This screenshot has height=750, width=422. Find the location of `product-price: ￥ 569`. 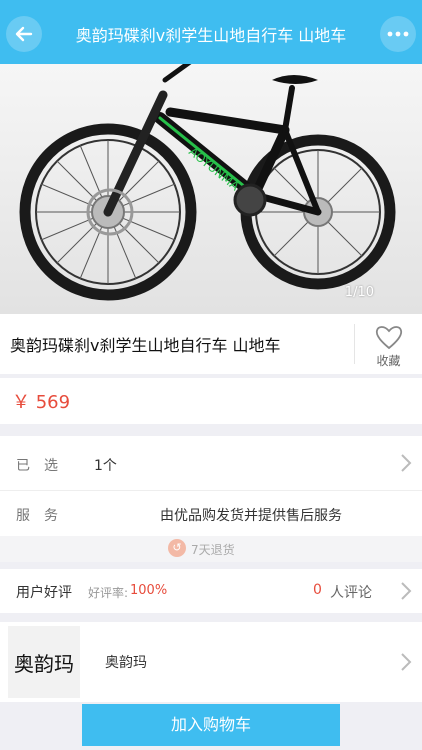

product-price: ￥ 569 is located at coordinates (41, 402).